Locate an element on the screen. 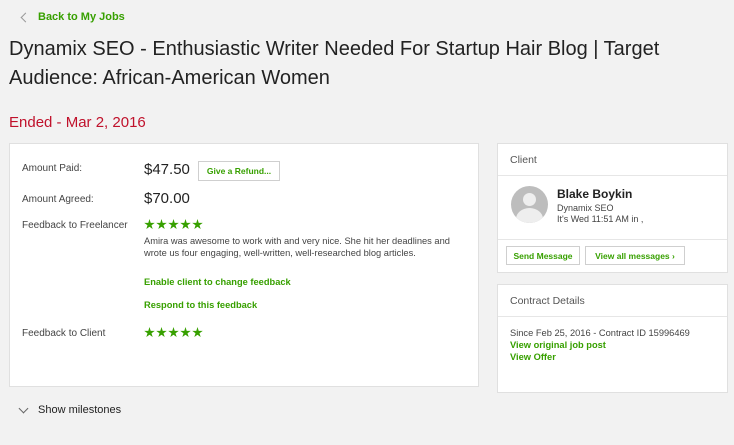 The height and width of the screenshot is (445, 734). chevron-down-icon is located at coordinates (23, 408).